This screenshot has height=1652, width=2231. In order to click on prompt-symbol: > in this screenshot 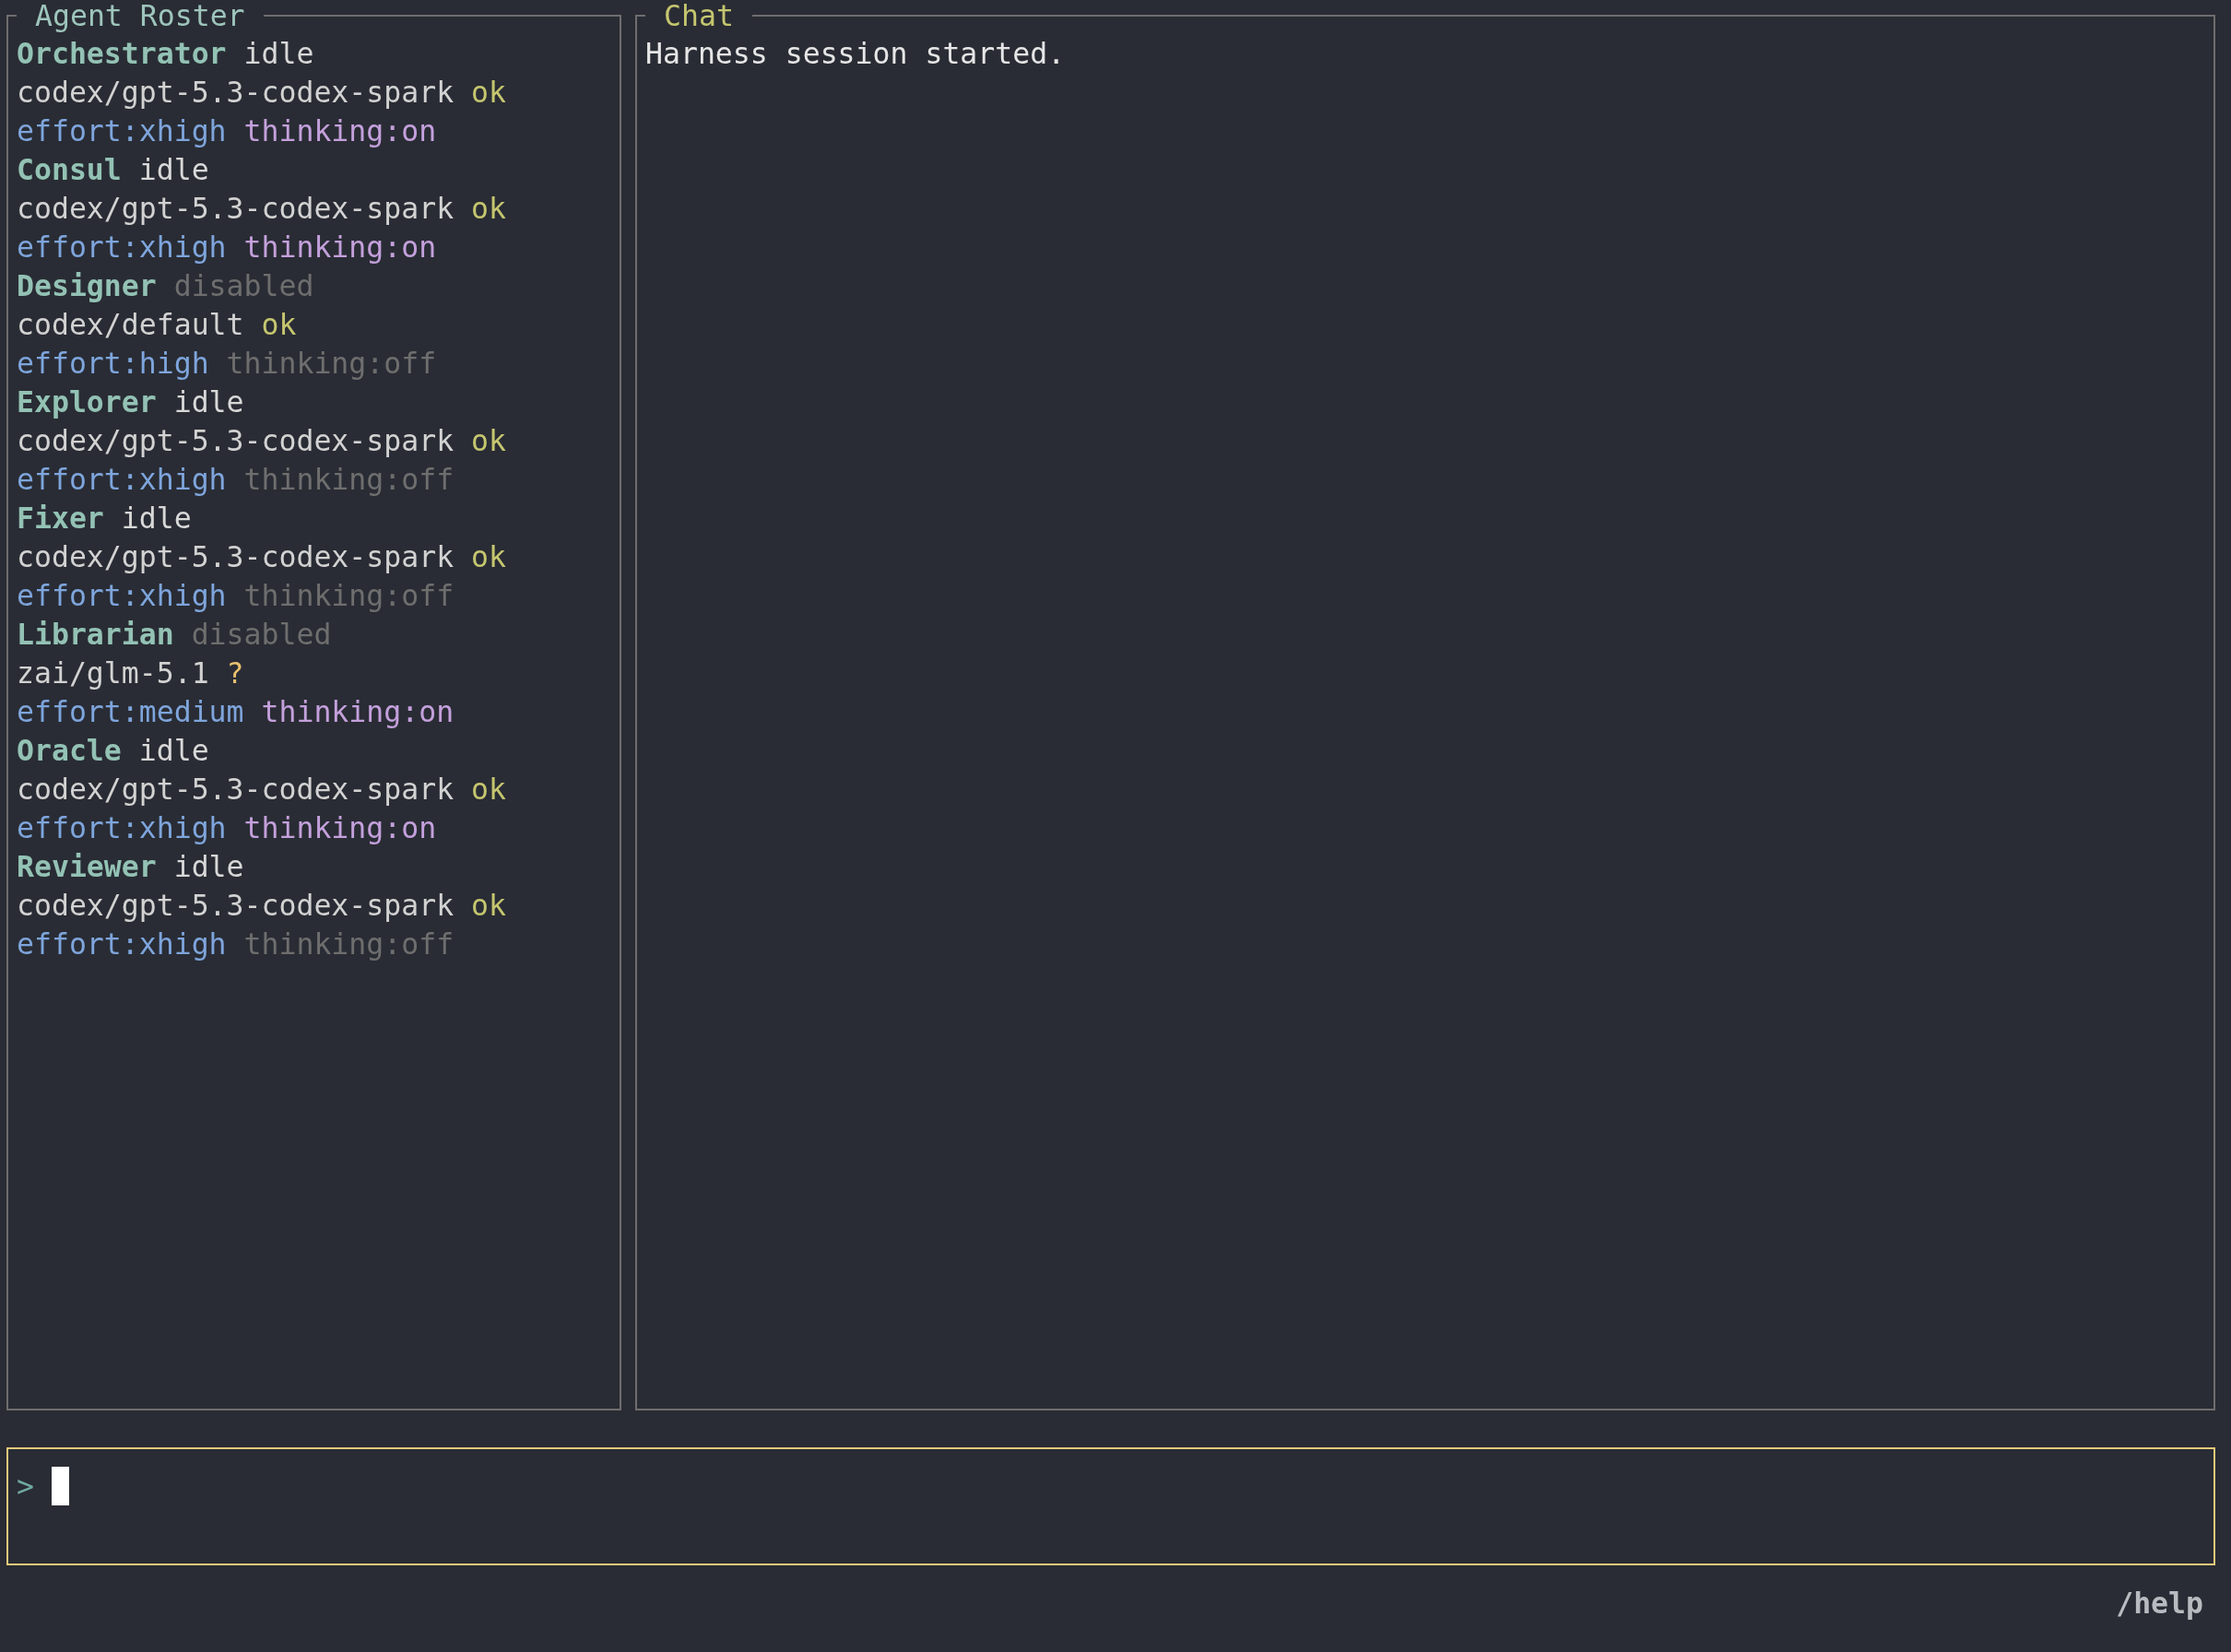, I will do `click(25, 1486)`.